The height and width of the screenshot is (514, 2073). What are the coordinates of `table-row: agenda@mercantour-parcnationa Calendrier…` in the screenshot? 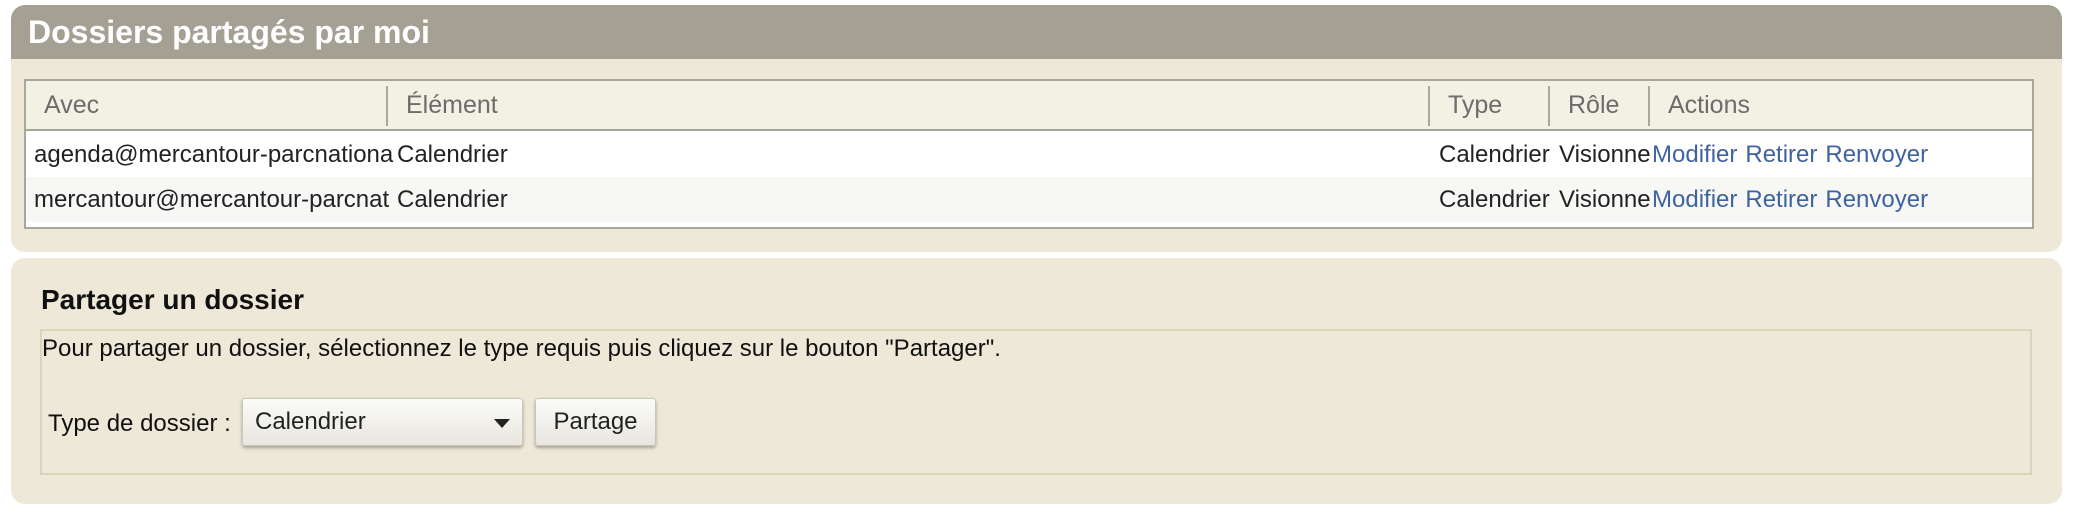 It's located at (1029, 154).